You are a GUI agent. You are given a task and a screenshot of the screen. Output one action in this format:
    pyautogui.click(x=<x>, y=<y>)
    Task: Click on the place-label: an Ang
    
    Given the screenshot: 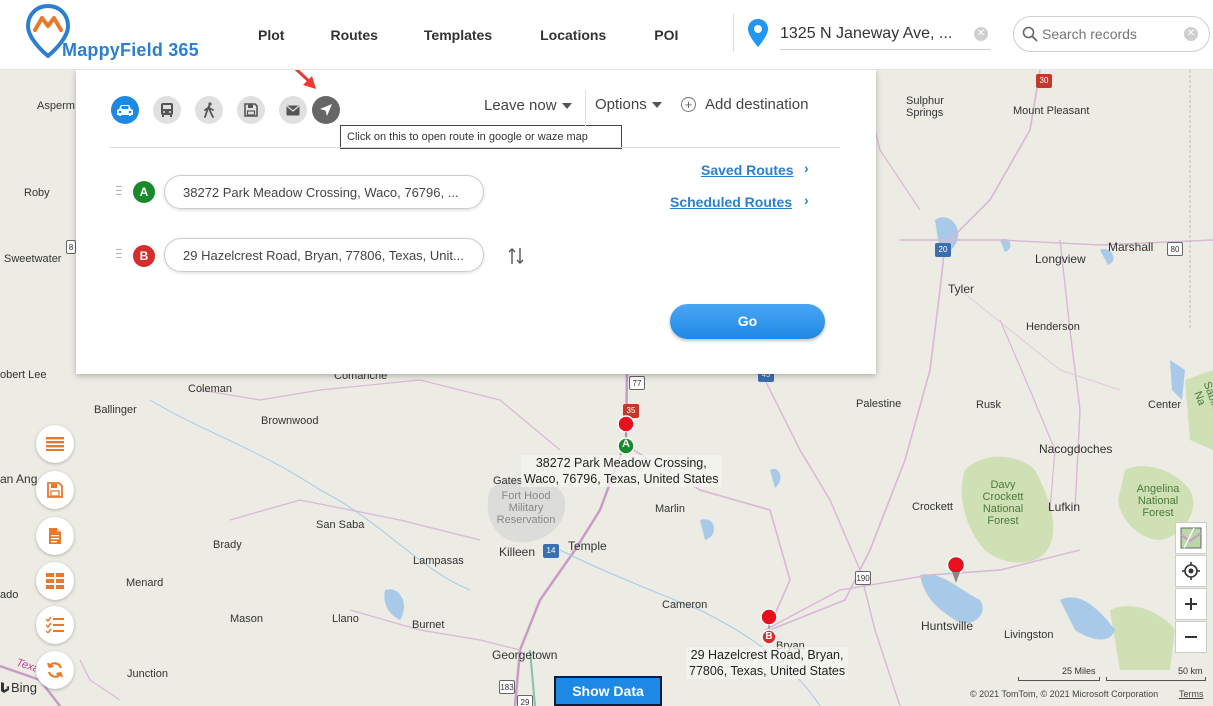 What is the action you would take?
    pyautogui.click(x=19, y=479)
    